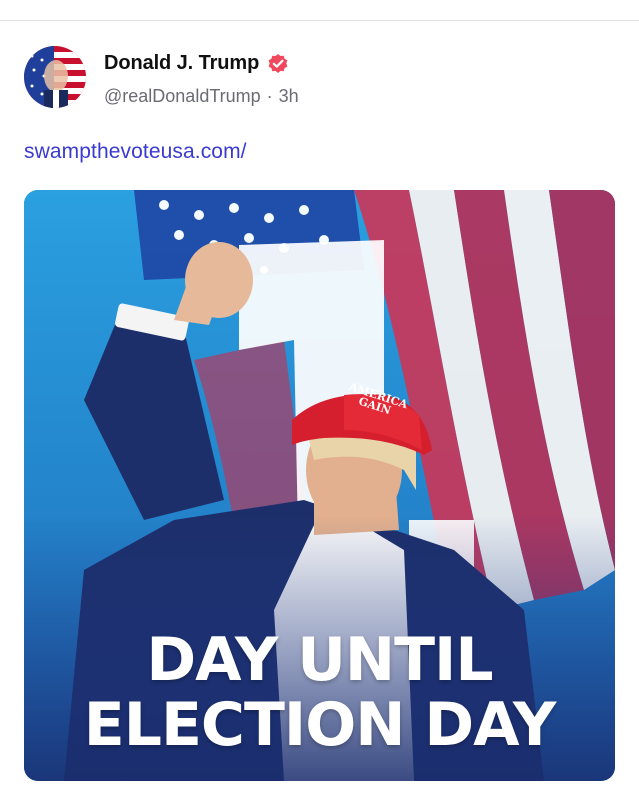  I want to click on countdown-line-1: DAY UNTIL, so click(319, 660).